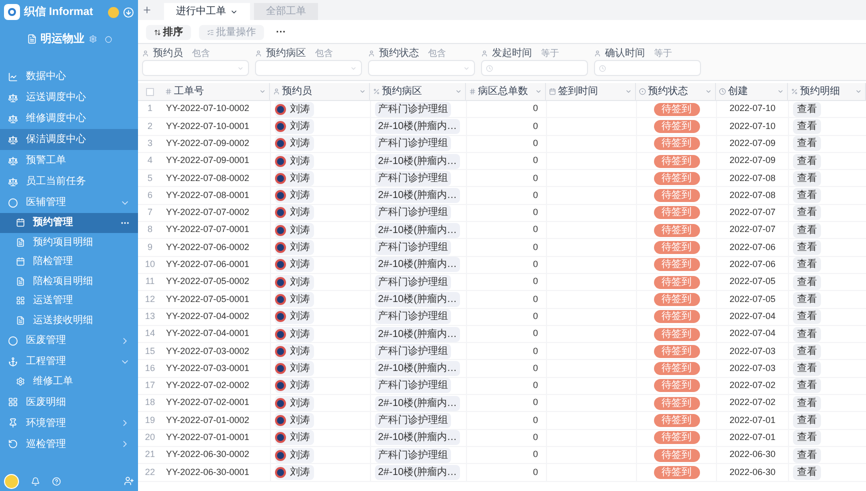  Describe the element at coordinates (489, 68) in the screenshot. I see `clock-icon` at that location.